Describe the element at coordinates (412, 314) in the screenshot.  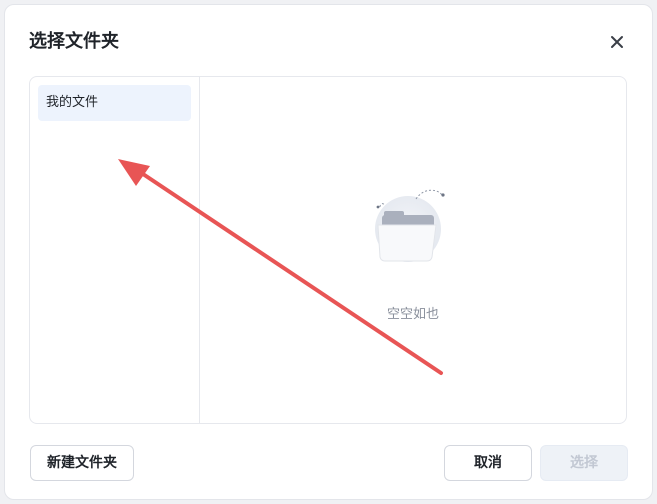
I see `empty-state-text: 空空如也` at that location.